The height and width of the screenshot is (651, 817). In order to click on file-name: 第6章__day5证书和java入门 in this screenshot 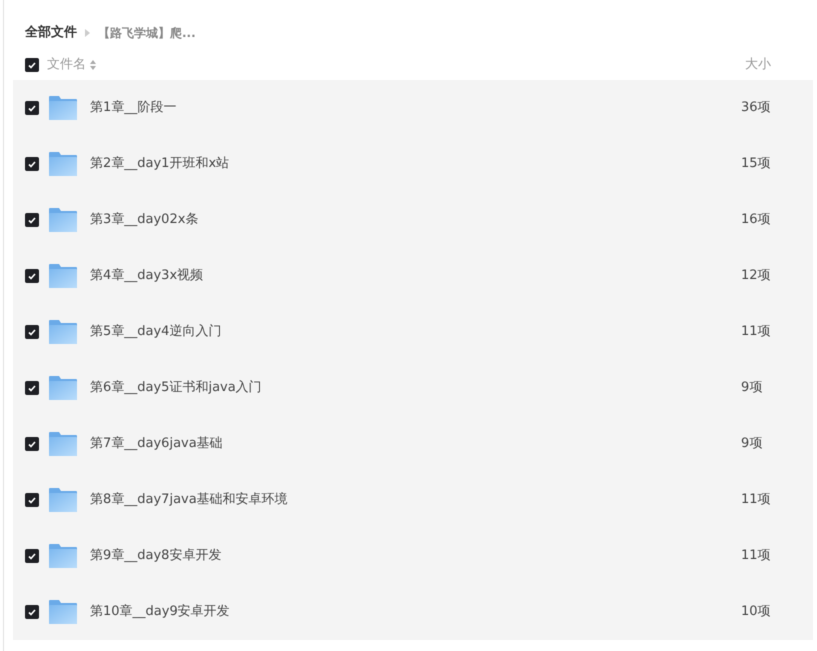, I will do `click(176, 388)`.